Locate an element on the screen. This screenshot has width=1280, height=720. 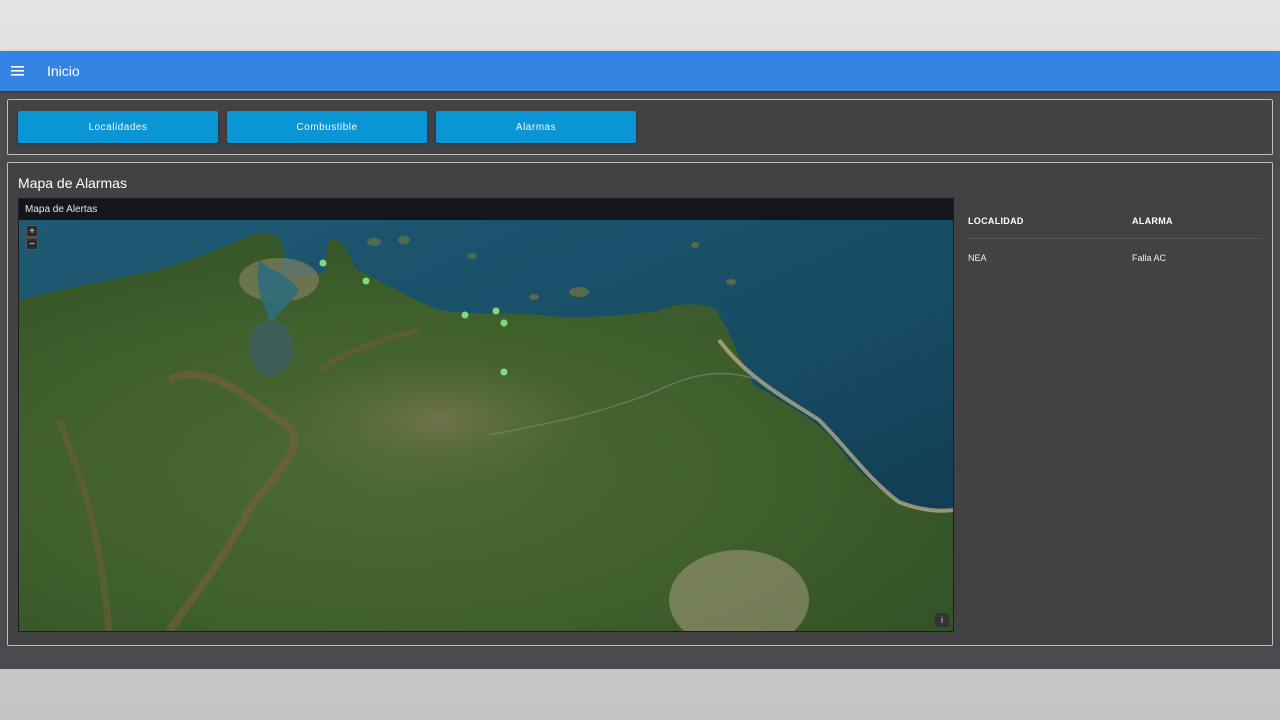
map-info-button: i is located at coordinates (942, 620).